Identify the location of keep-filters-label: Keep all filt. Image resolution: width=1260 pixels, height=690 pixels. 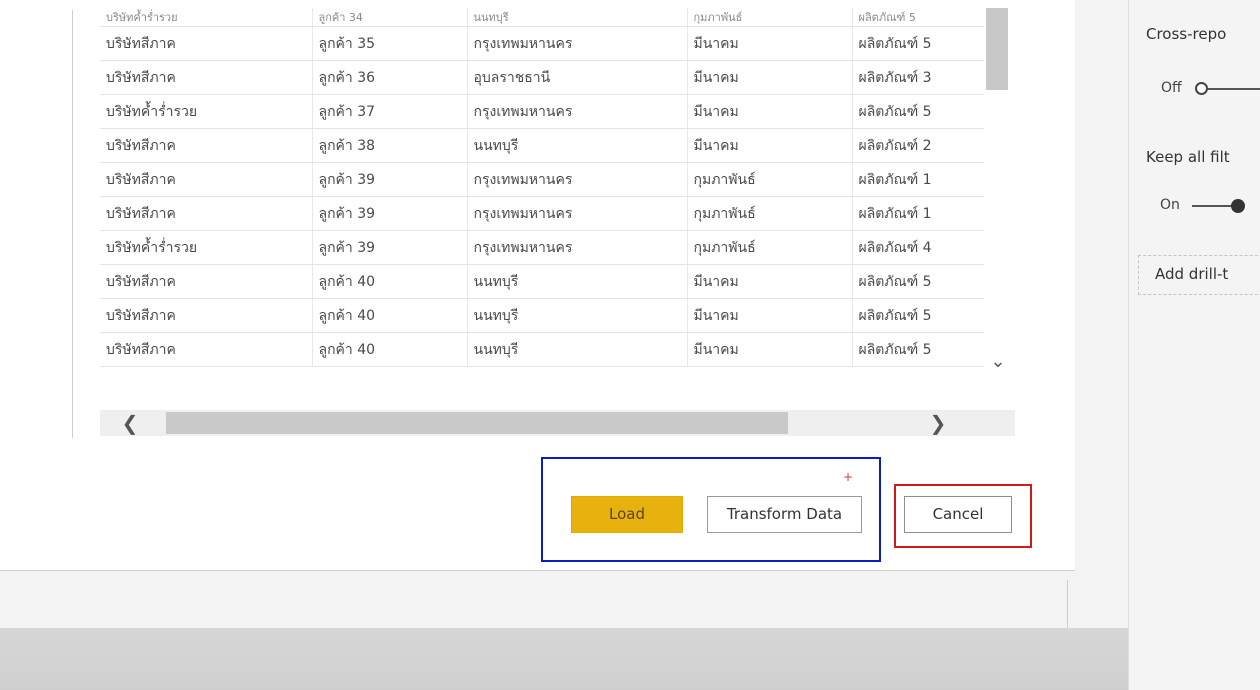
(1188, 157).